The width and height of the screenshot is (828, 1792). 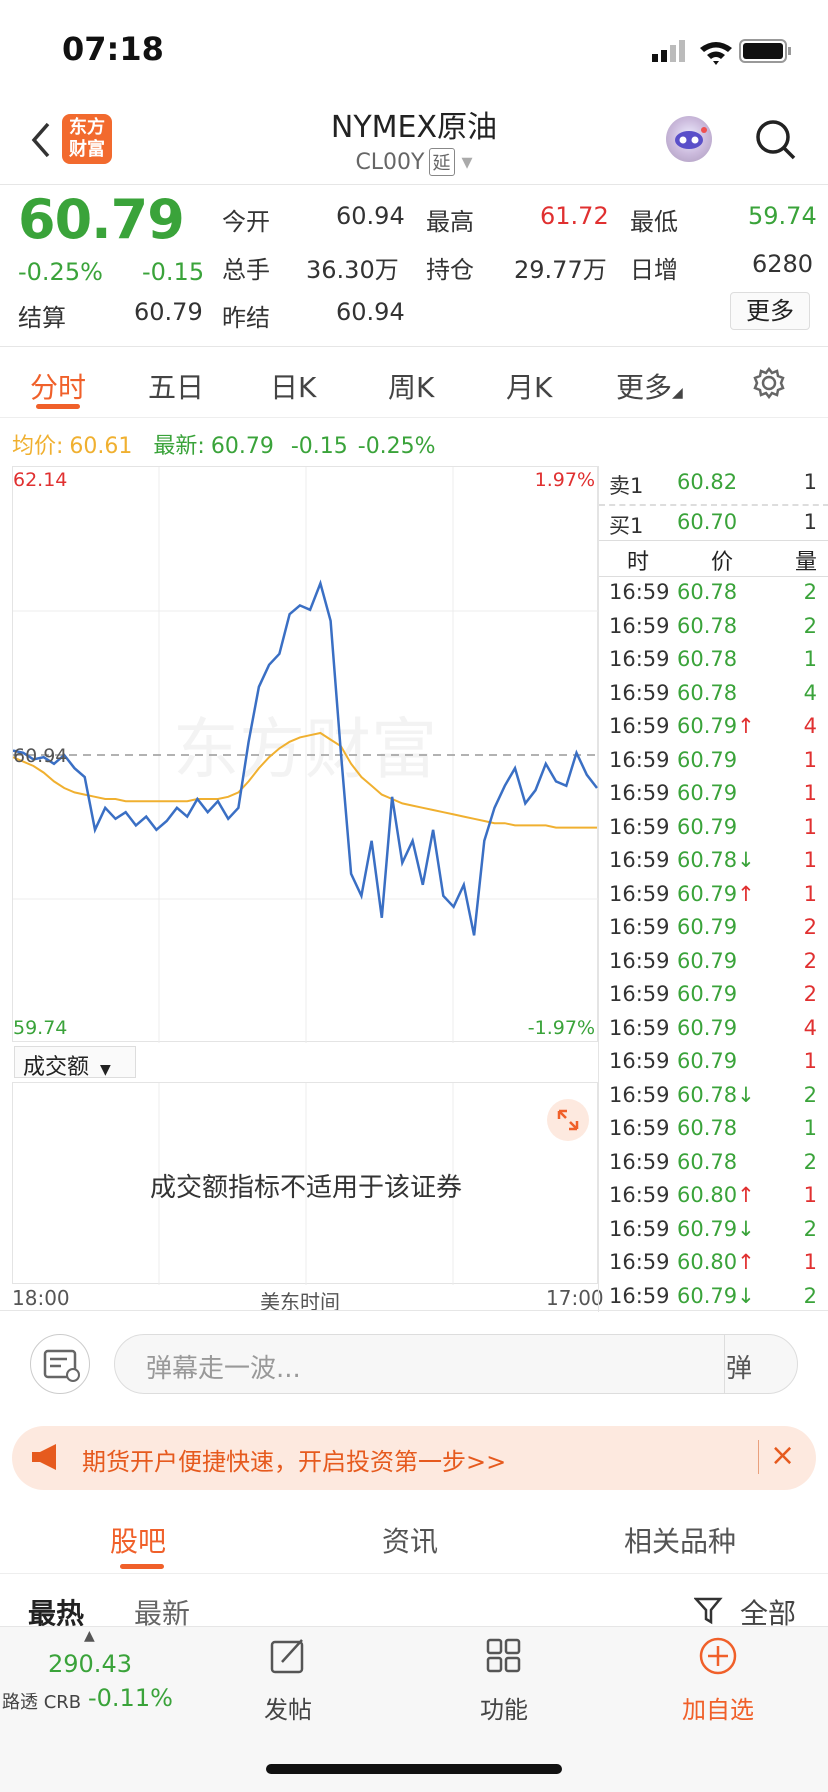 I want to click on col-price: 价, so click(x=722, y=562).